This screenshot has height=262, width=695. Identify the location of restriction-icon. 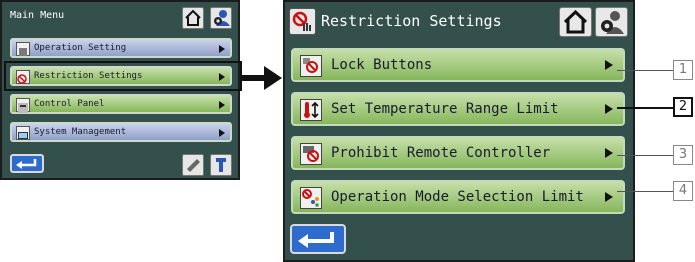
(302, 21).